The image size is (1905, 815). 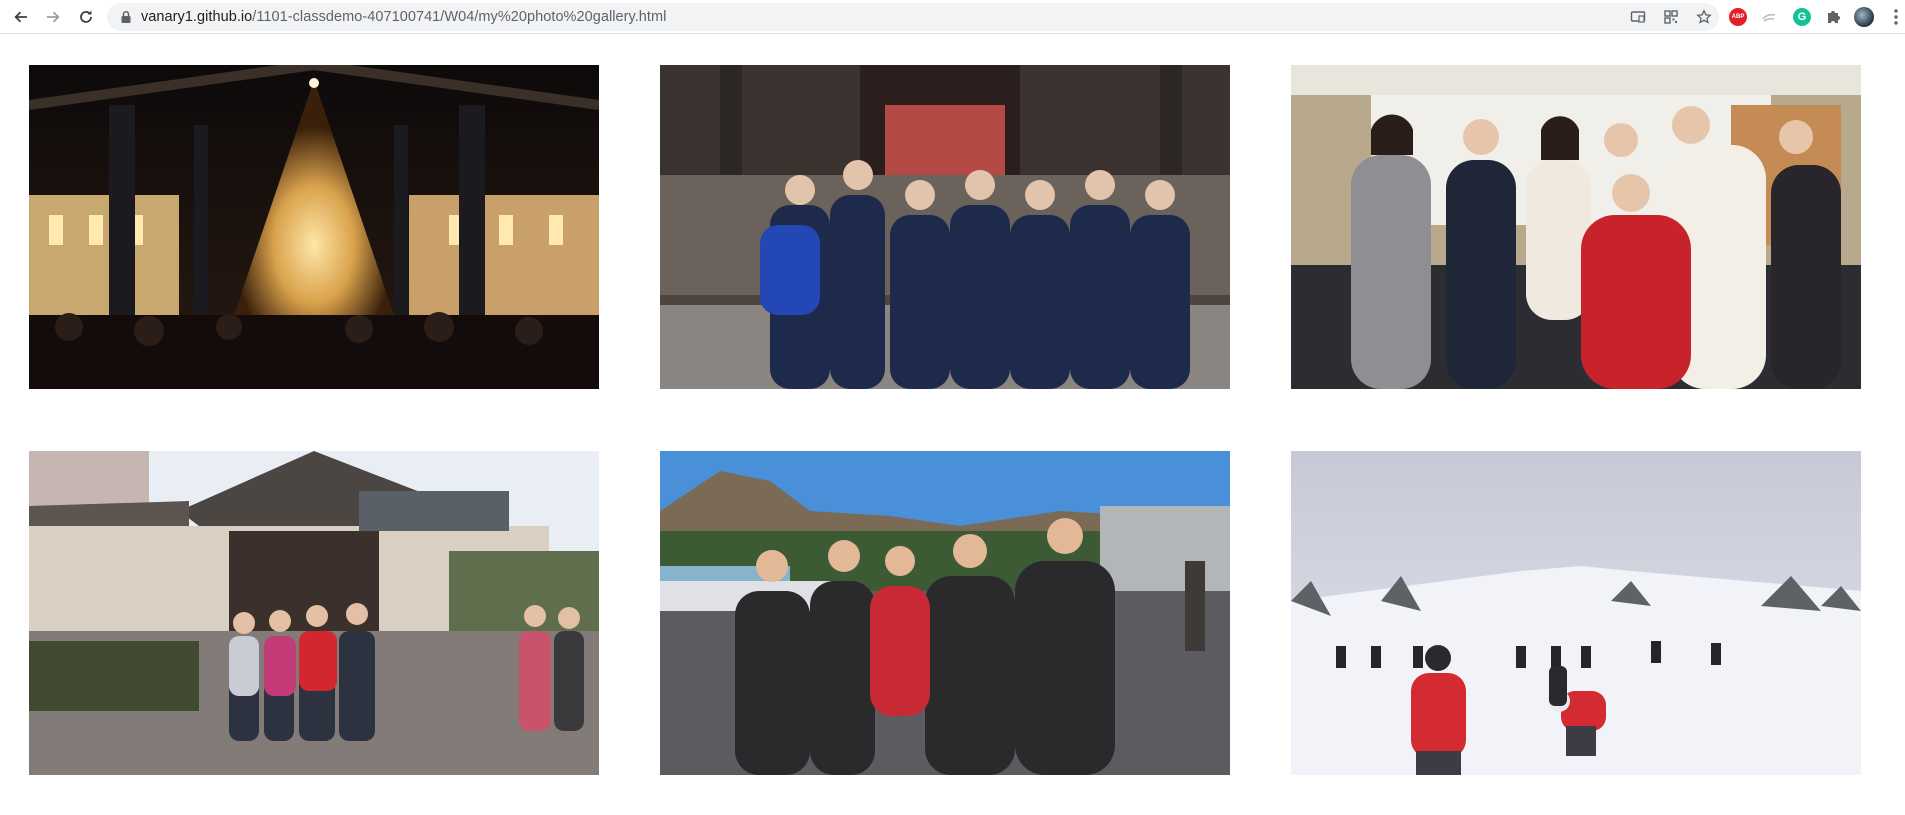 What do you see at coordinates (1769, 17) in the screenshot?
I see `extension-icon` at bounding box center [1769, 17].